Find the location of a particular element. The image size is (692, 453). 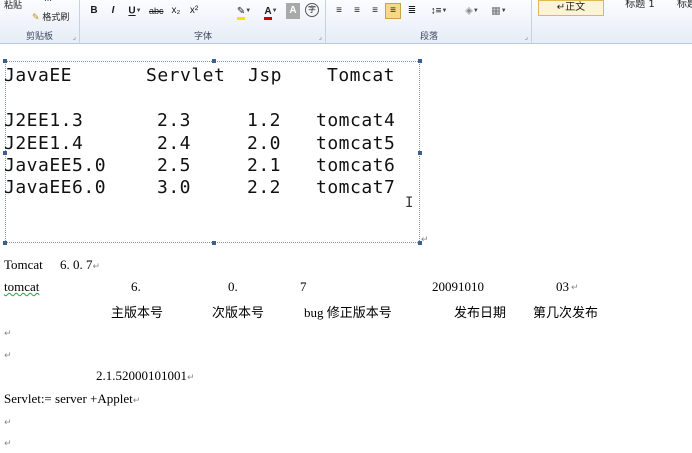

bold-button: B is located at coordinates (94, 11).